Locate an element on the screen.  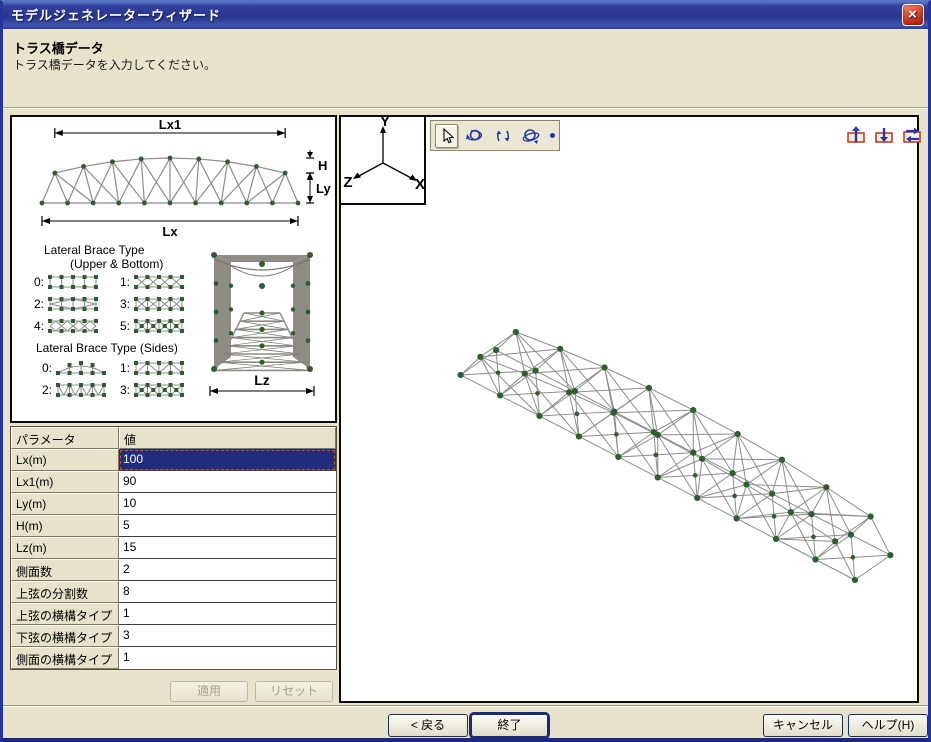
column-header-parameter: パラメータ is located at coordinates (65, 438).